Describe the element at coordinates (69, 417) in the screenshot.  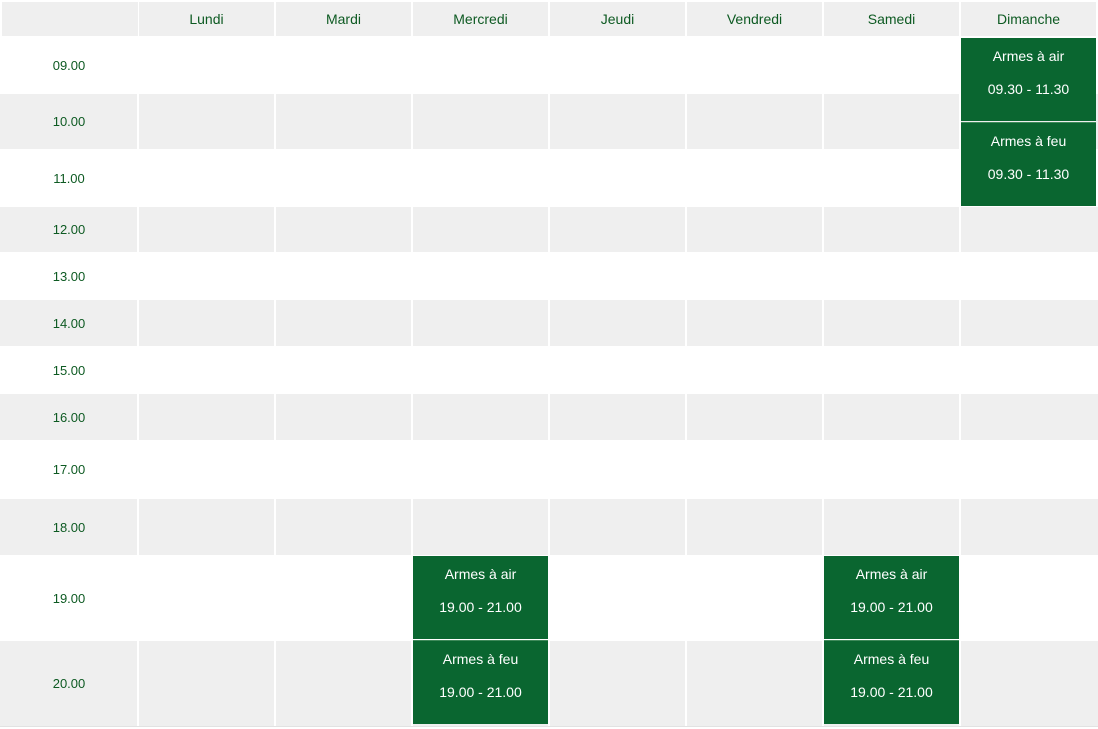
I see `time-label: 16.00` at that location.